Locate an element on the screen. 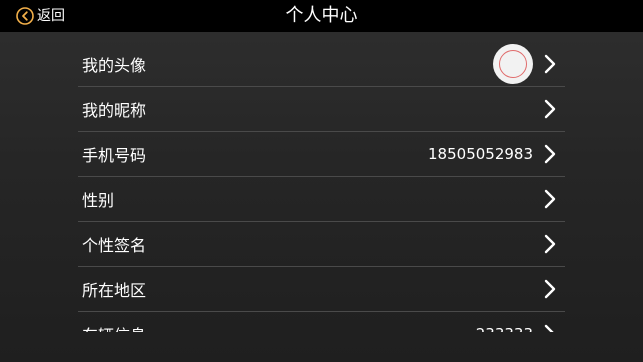 The image size is (643, 362). row-value-vehicle: 233333 is located at coordinates (504, 328).